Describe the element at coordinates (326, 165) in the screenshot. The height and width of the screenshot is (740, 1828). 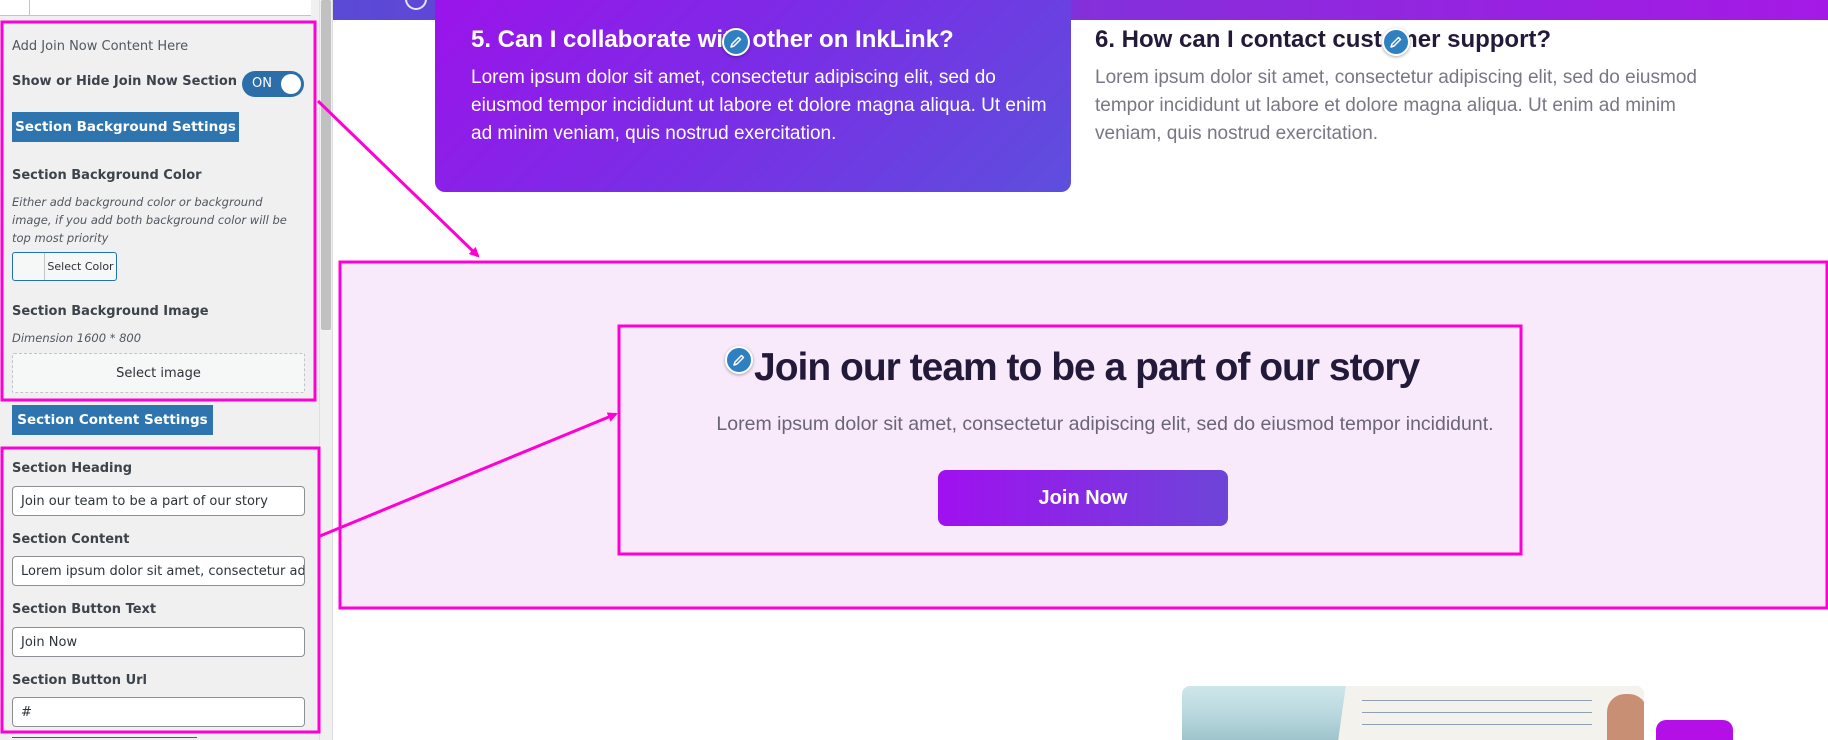
I see `sidebar-scrollbar-thumb` at that location.